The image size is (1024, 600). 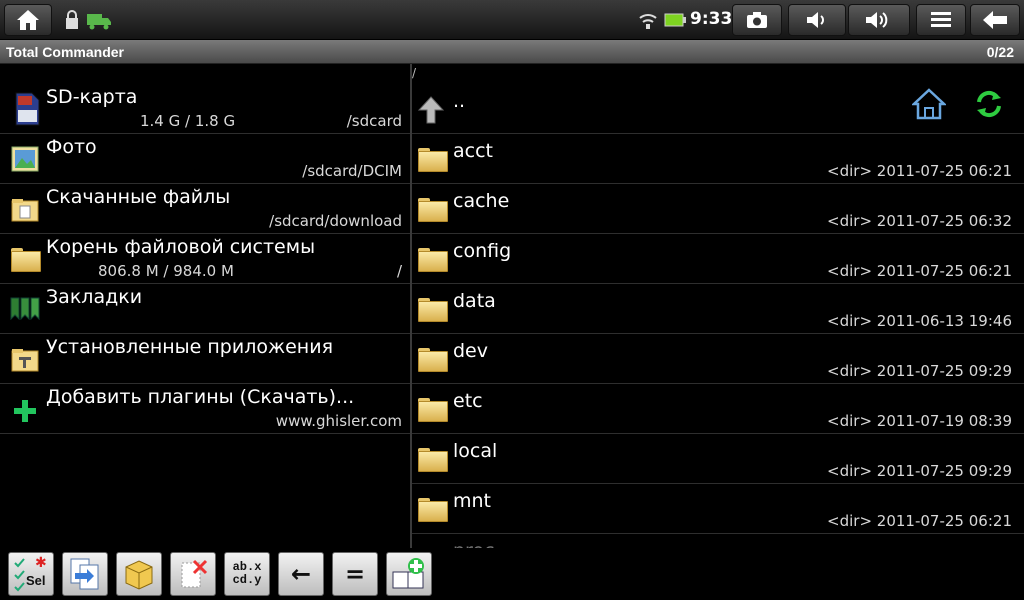 I want to click on compare-button: =, so click(x=355, y=574).